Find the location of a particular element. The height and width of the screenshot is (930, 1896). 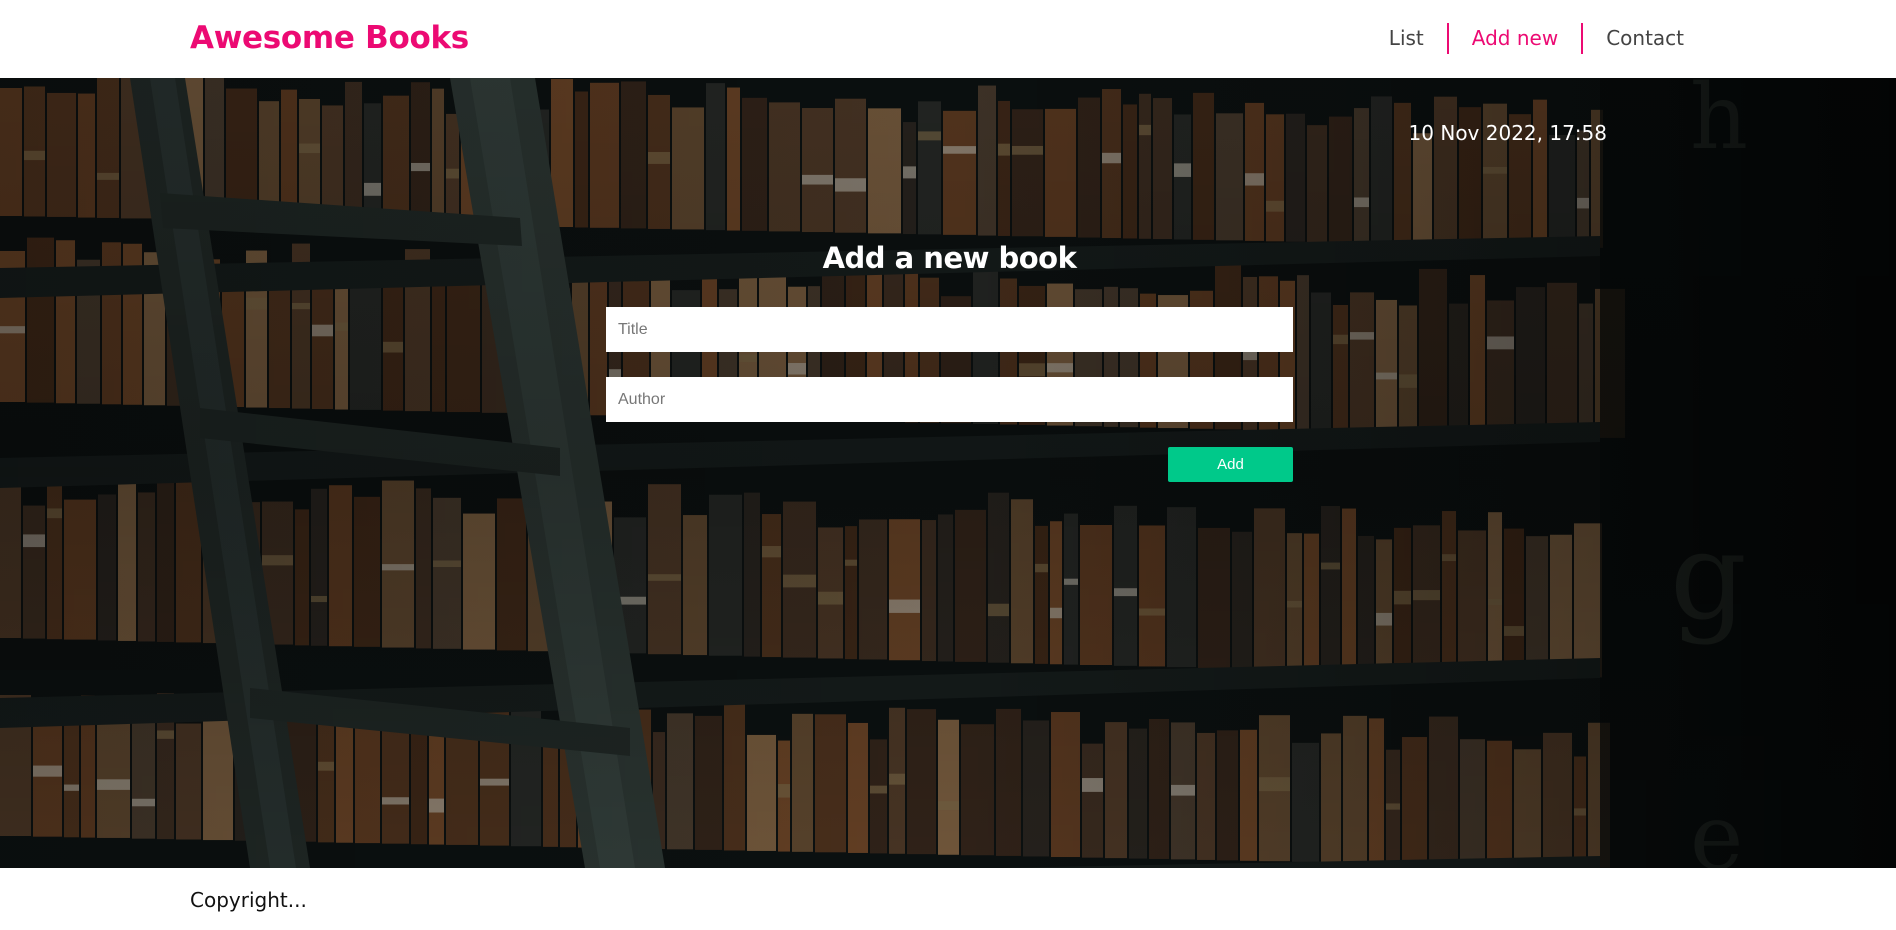

current-datetime: 10 Nov 2022, 17:58 is located at coordinates (1507, 133).